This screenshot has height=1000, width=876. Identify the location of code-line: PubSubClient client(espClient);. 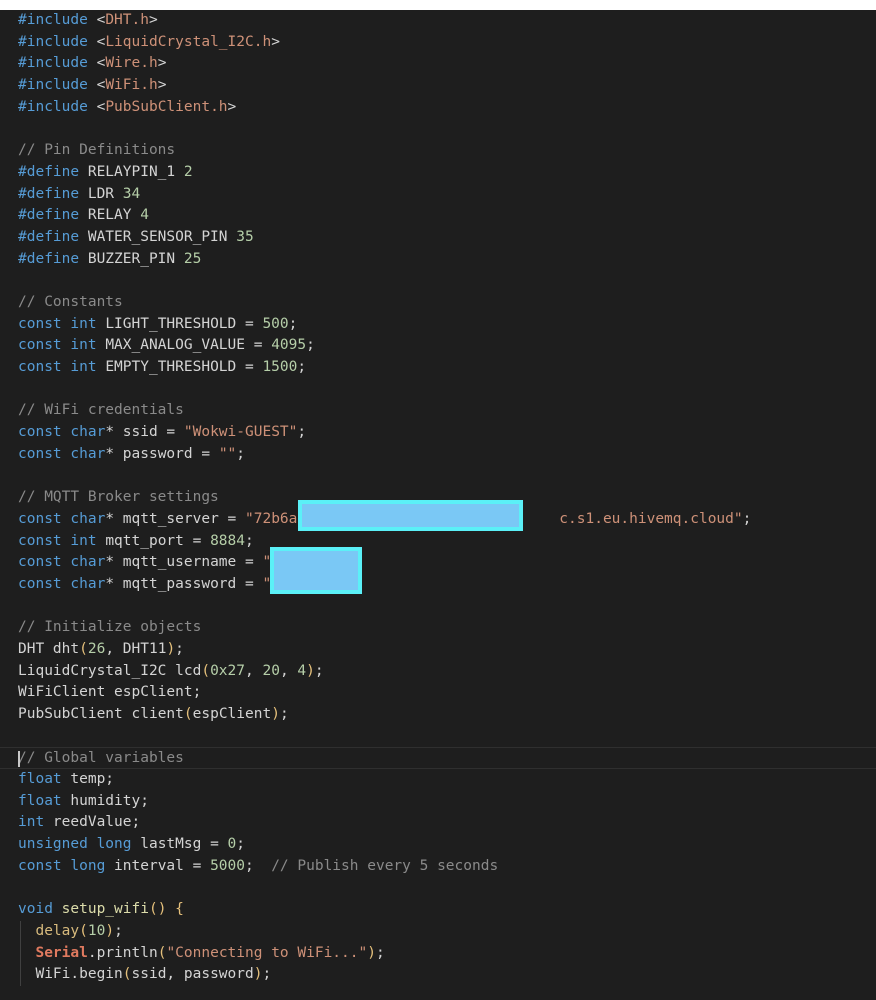
(438, 715).